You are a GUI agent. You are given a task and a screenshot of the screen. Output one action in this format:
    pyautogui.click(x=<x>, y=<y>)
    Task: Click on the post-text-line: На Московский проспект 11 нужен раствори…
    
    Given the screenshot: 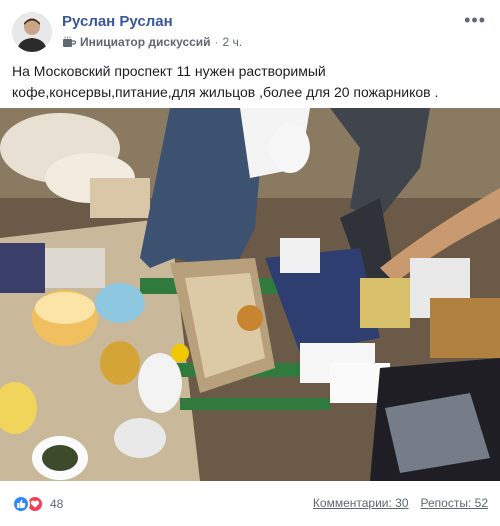 What is the action you would take?
    pyautogui.click(x=169, y=71)
    